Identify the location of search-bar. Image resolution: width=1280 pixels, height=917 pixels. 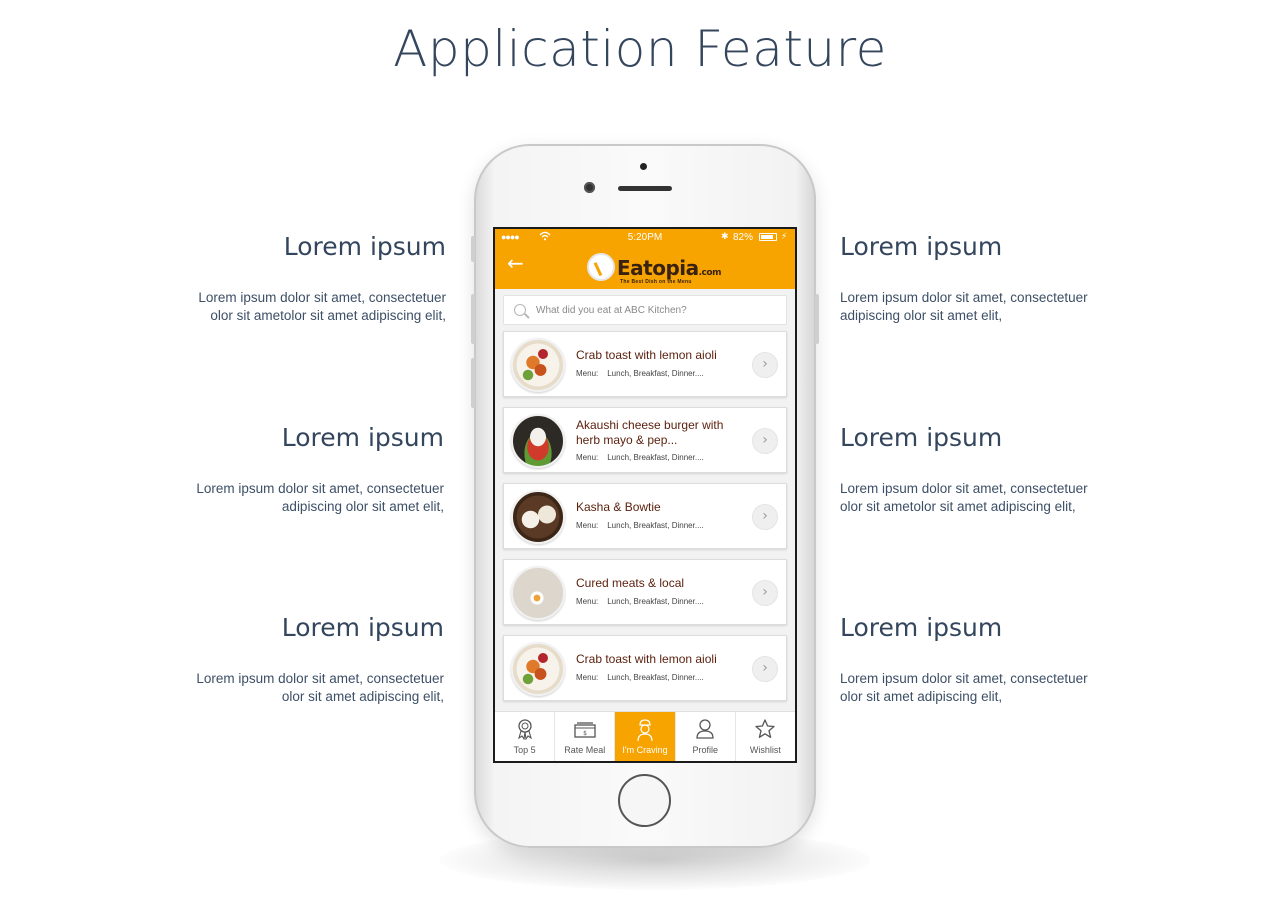
(645, 310).